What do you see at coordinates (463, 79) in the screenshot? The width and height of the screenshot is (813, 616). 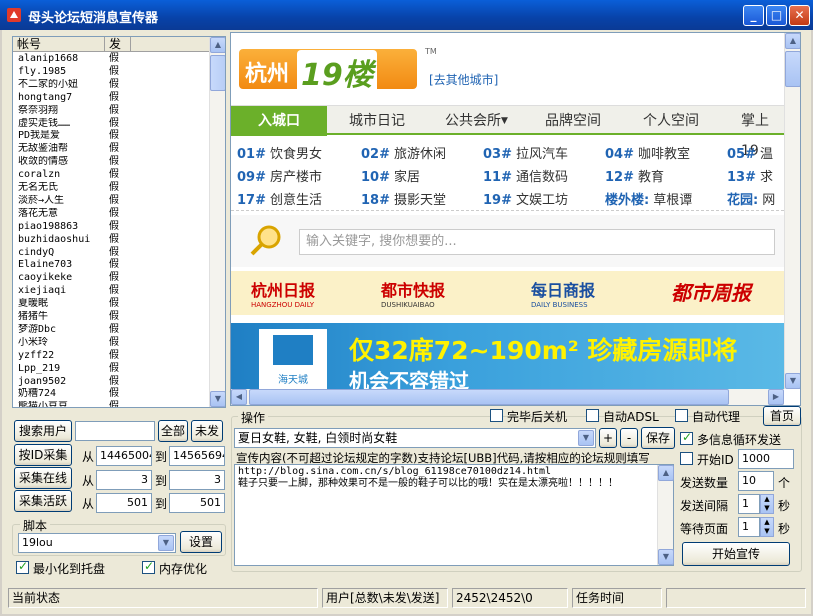 I see `other-cities-link: [去其他城市]` at bounding box center [463, 79].